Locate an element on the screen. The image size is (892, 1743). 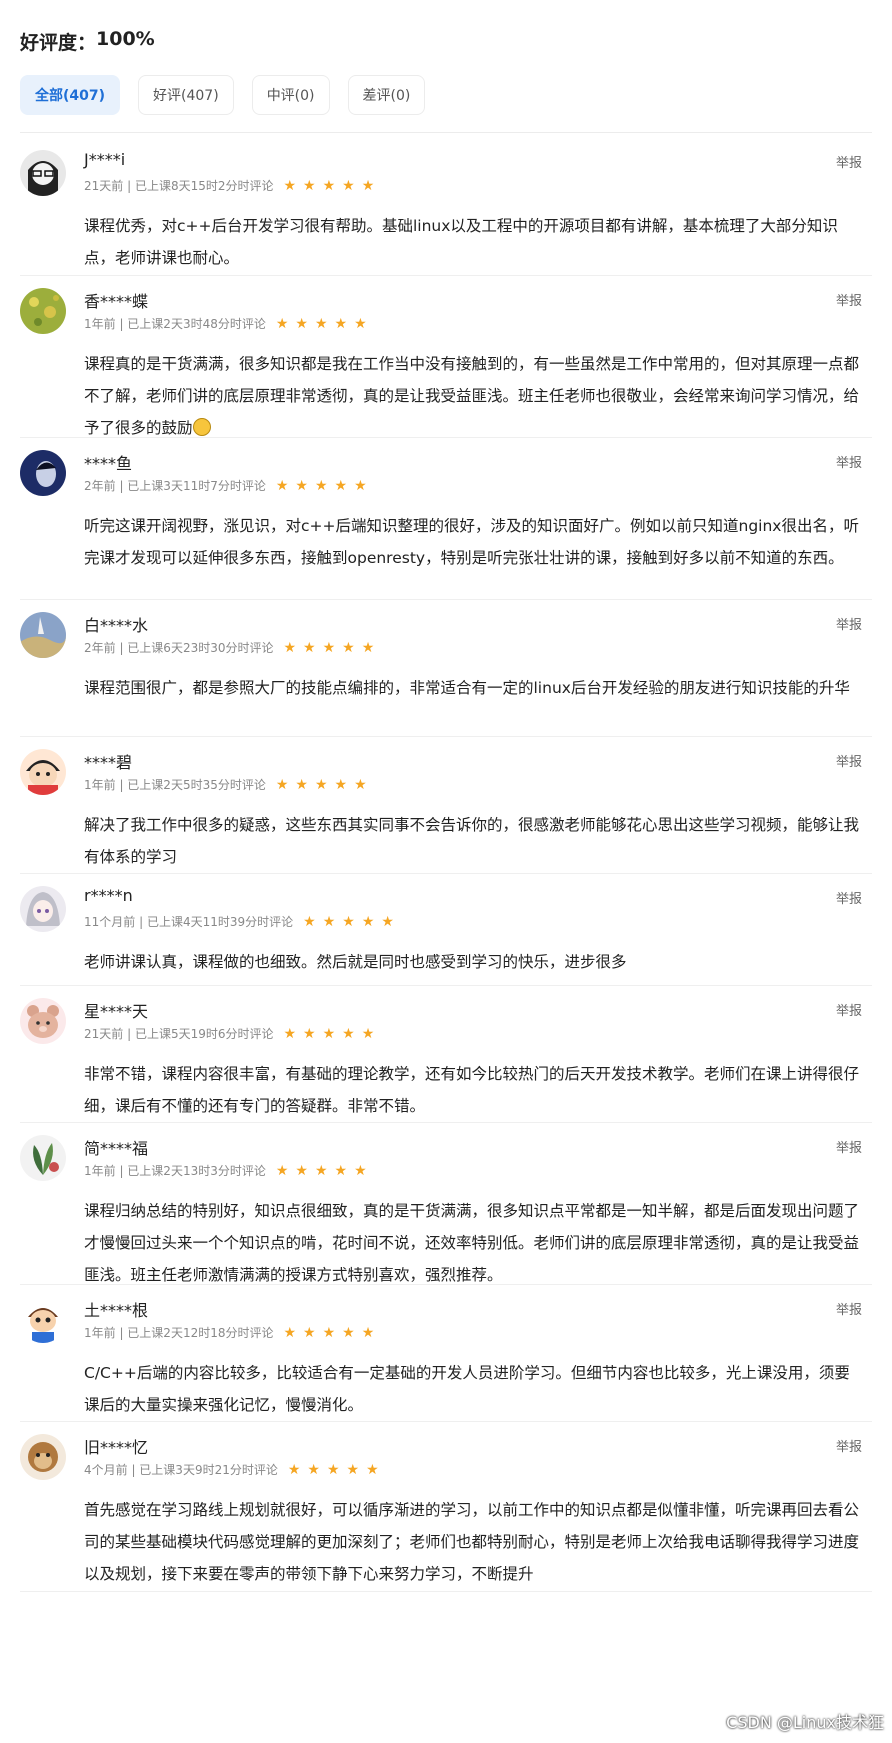
tab-positive: 好评(407) is located at coordinates (186, 95).